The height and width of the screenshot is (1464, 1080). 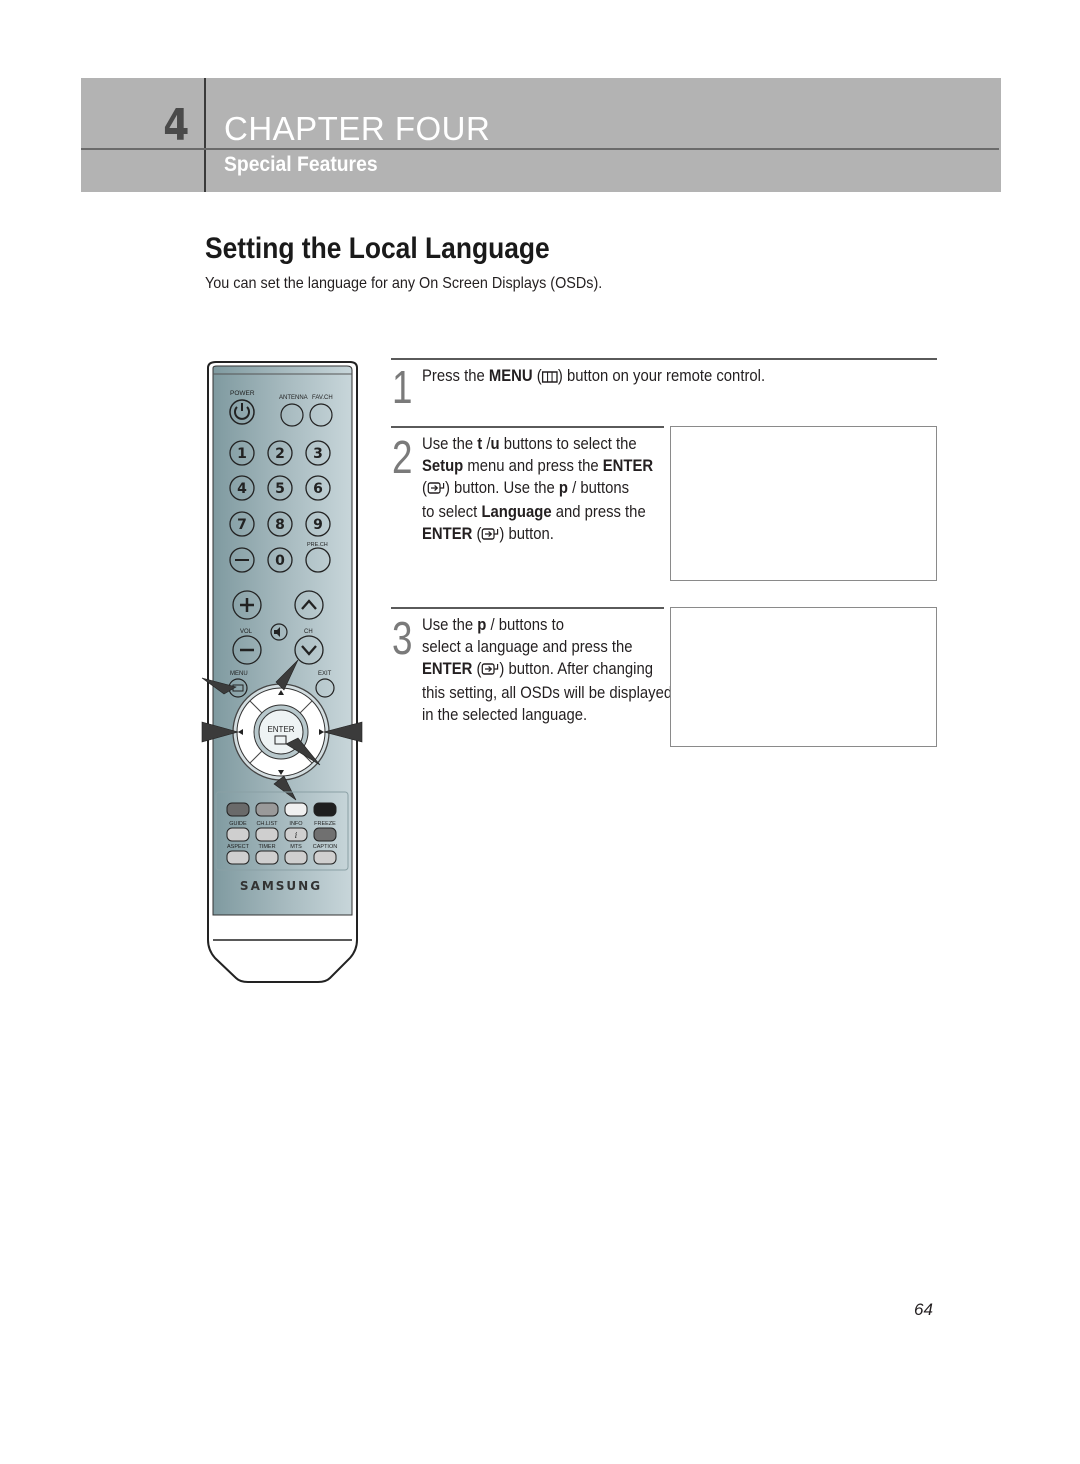 I want to click on menu-icon, so click(x=549, y=378).